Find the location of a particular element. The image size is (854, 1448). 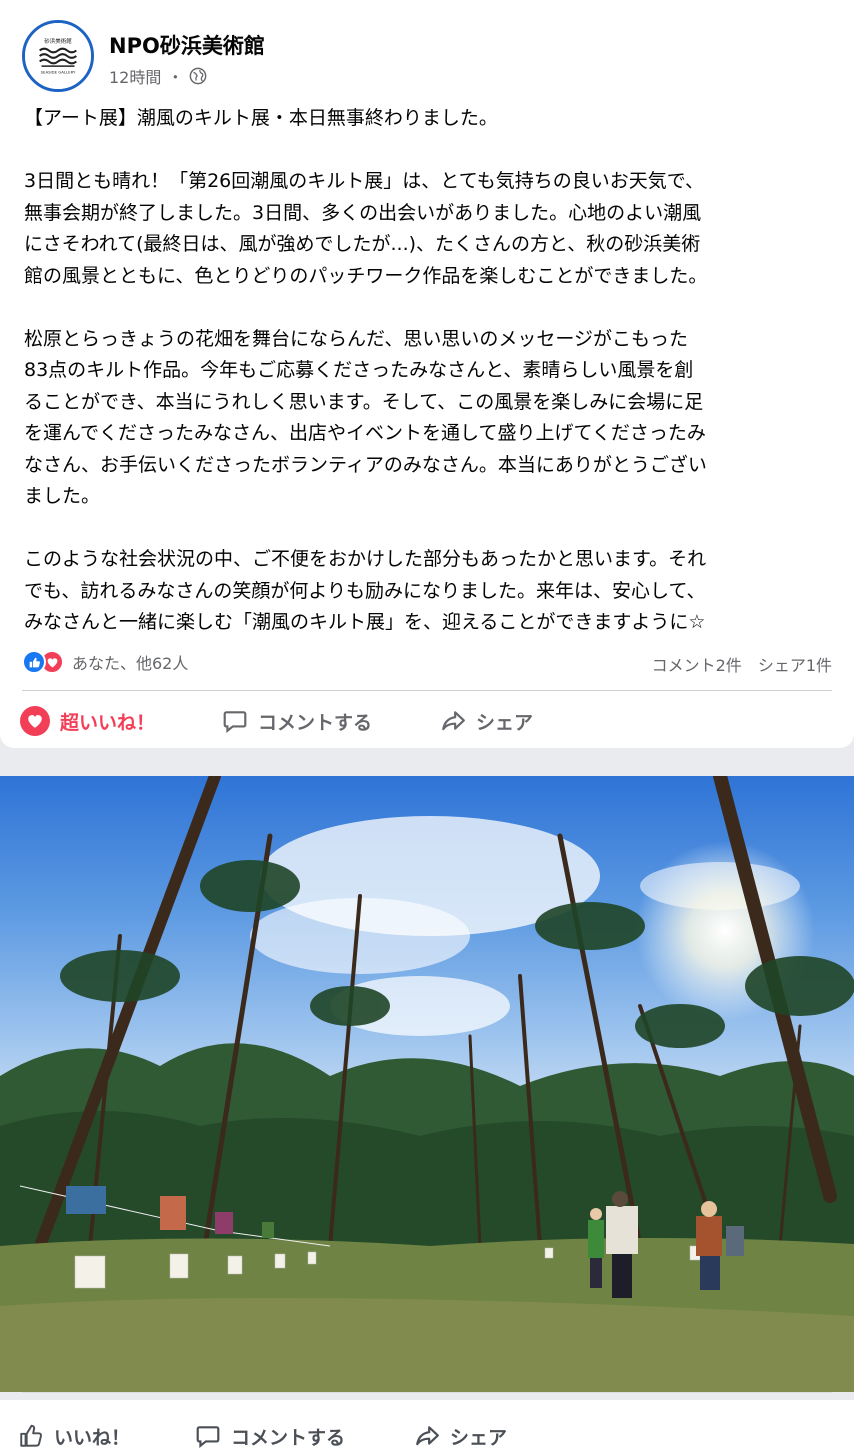

like-reaction-icon is located at coordinates (34, 662).